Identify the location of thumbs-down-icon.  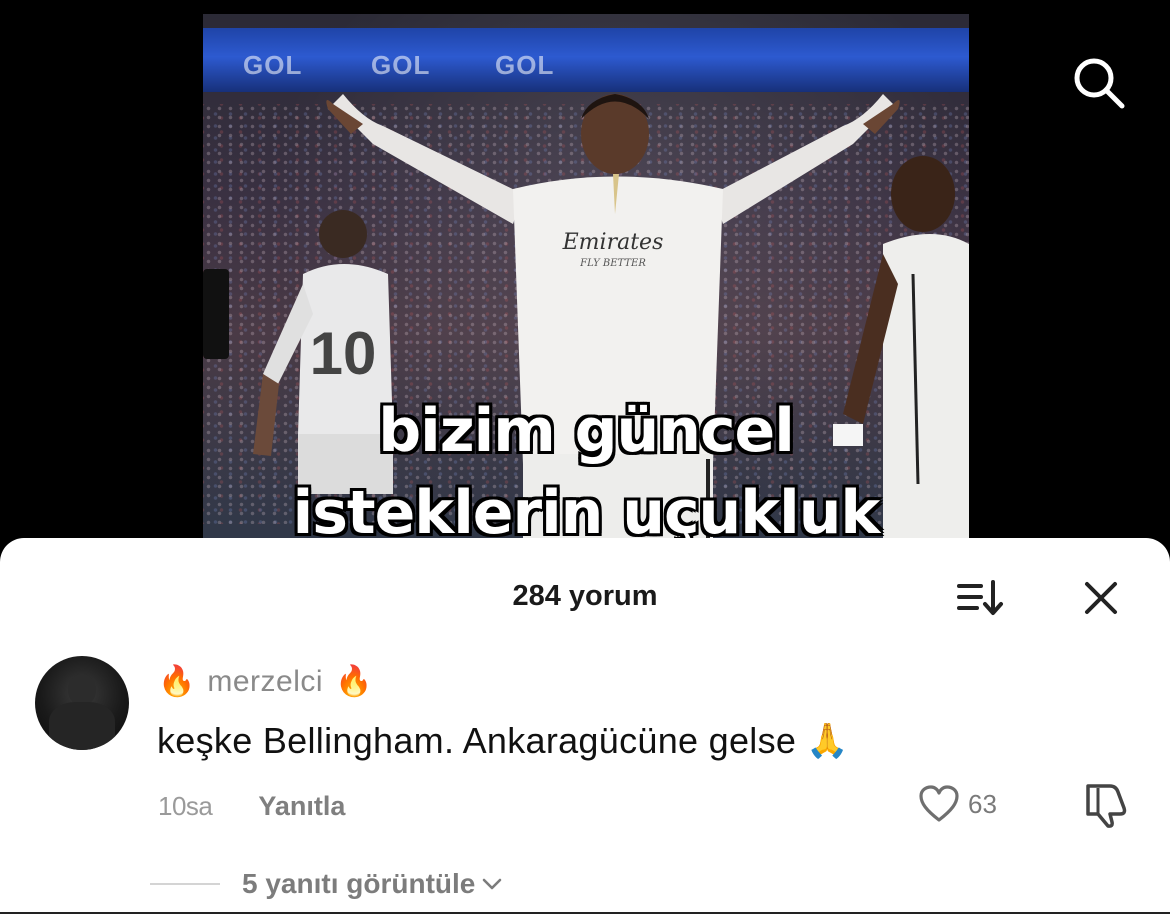
(1106, 806).